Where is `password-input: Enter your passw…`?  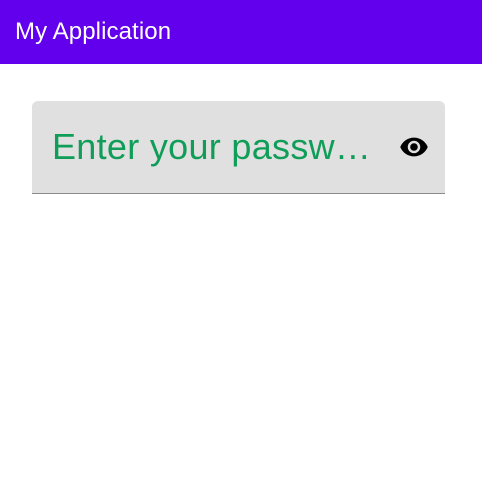 password-input: Enter your passw… is located at coordinates (214, 147).